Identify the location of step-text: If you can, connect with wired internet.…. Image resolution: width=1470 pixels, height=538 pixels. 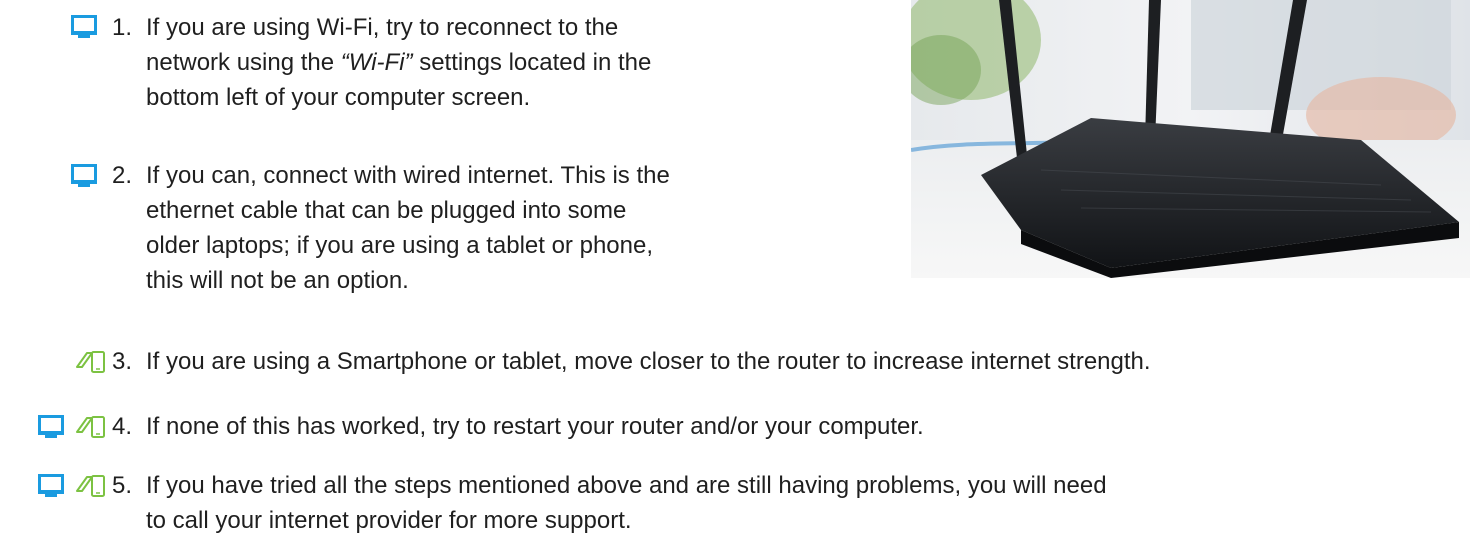
(408, 228).